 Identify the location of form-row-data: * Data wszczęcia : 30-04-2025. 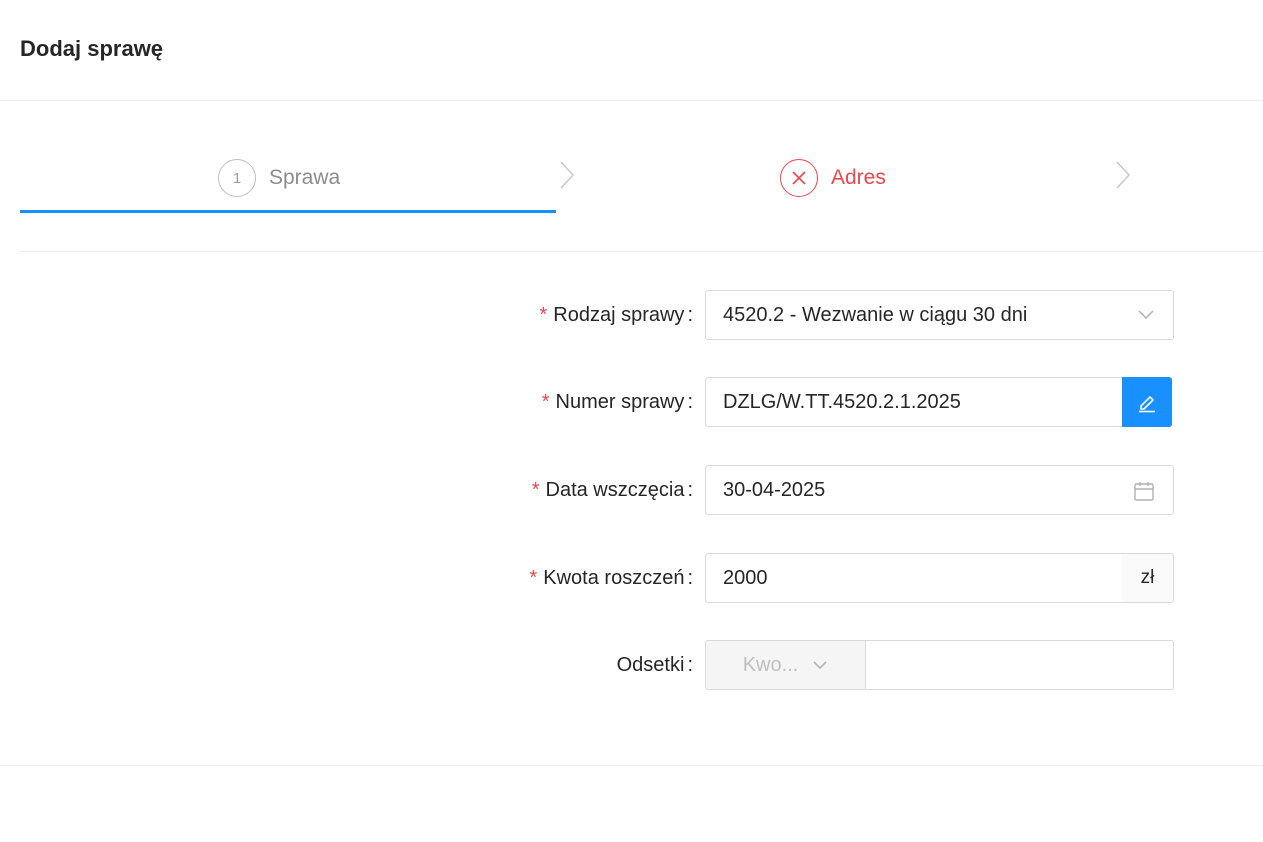
(631, 490).